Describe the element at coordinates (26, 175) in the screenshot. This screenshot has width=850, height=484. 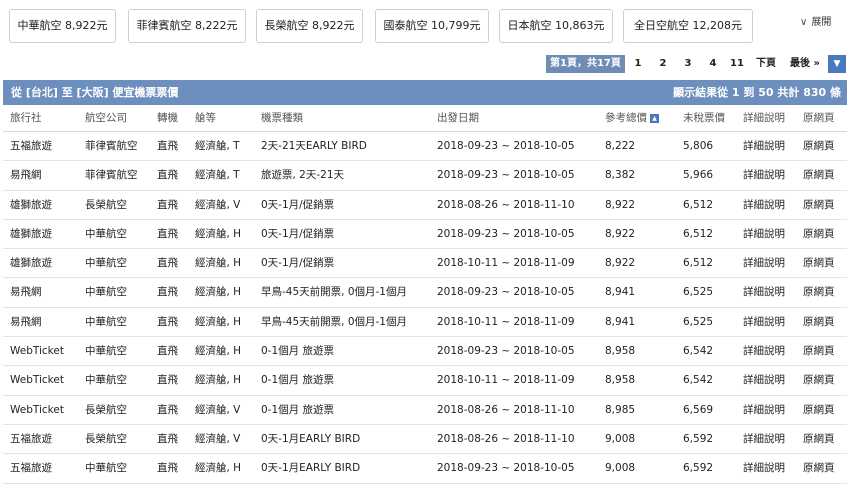
I see `cell-agency: 易飛網` at that location.